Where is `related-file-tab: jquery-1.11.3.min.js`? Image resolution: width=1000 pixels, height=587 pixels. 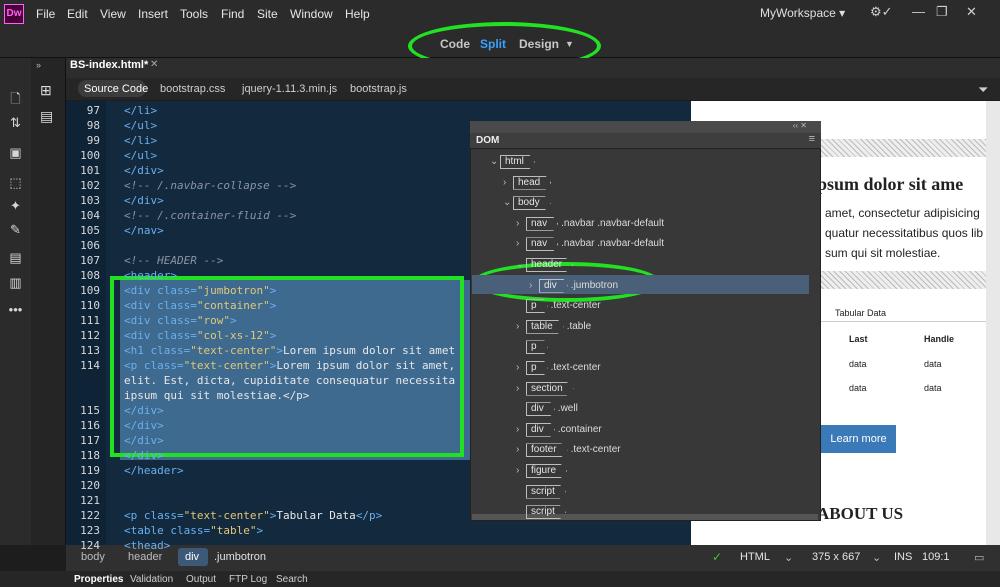 related-file-tab: jquery-1.11.3.min.js is located at coordinates (289, 89).